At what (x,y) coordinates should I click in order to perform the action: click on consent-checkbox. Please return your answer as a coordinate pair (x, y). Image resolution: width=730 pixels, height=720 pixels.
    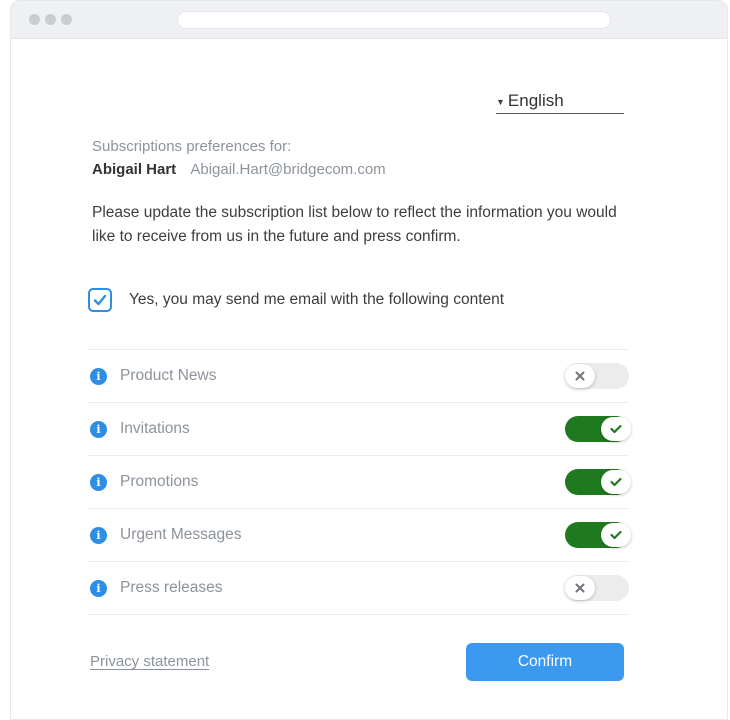
    Looking at the image, I should click on (100, 300).